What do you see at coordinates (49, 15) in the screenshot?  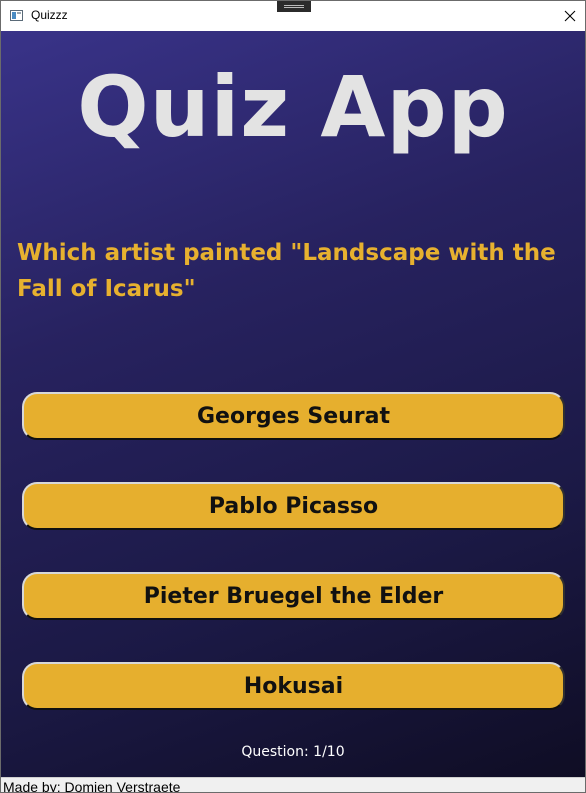 I see `window-title: Quizzz` at bounding box center [49, 15].